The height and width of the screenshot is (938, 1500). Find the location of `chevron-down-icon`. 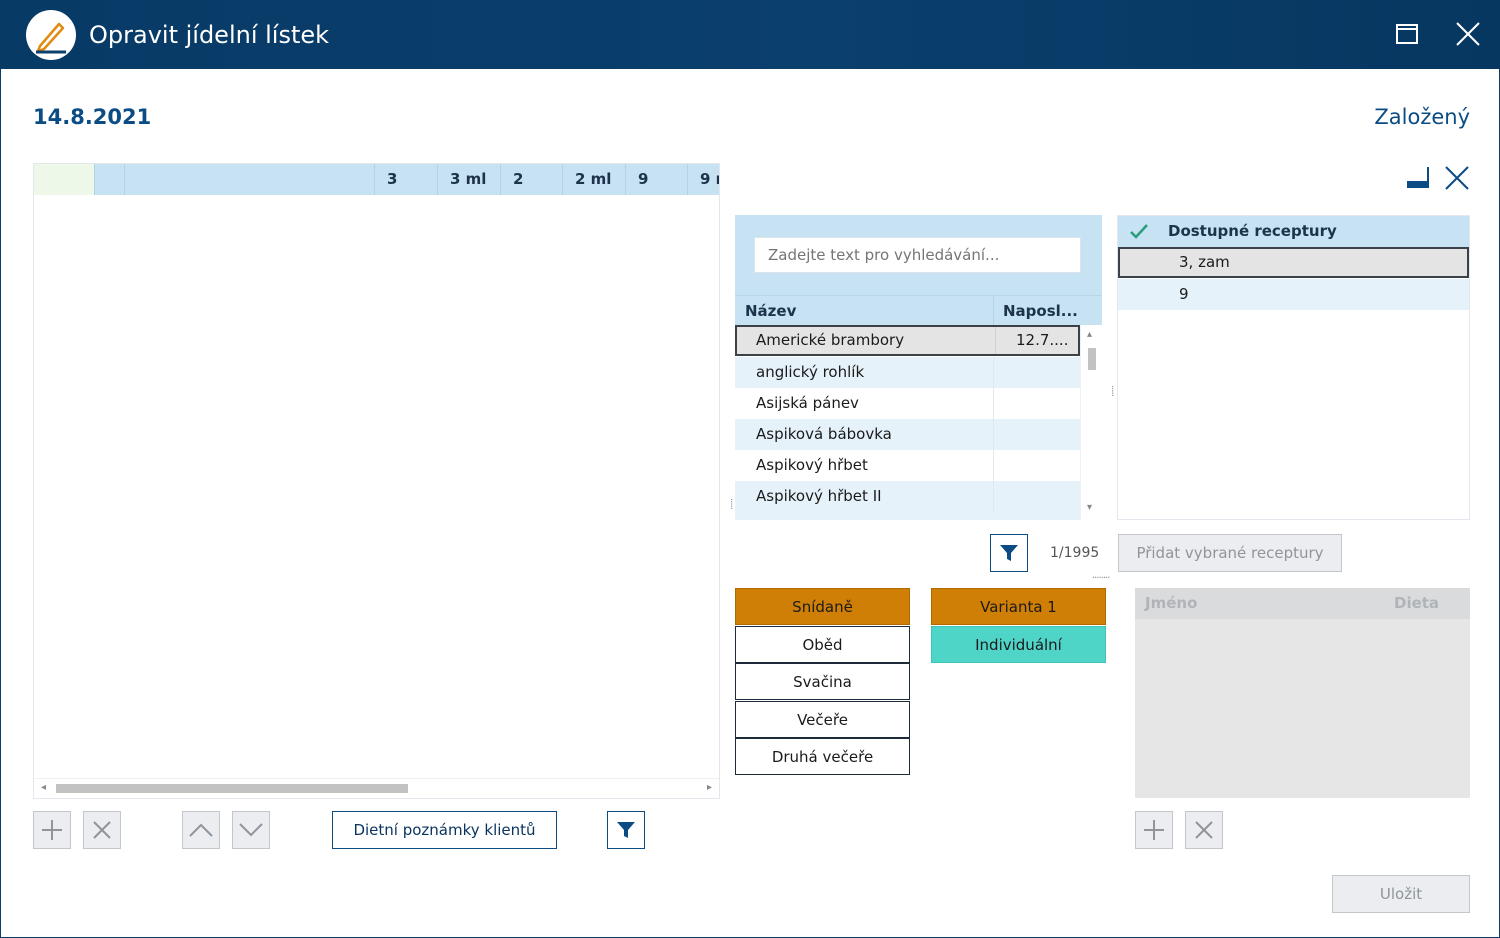

chevron-down-icon is located at coordinates (251, 830).